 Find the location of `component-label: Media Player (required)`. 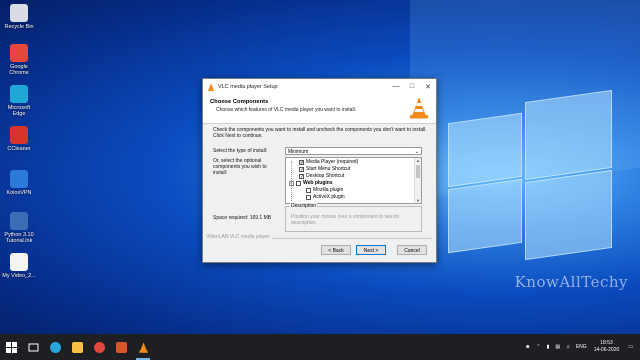

component-label: Media Player (required) is located at coordinates (332, 162).